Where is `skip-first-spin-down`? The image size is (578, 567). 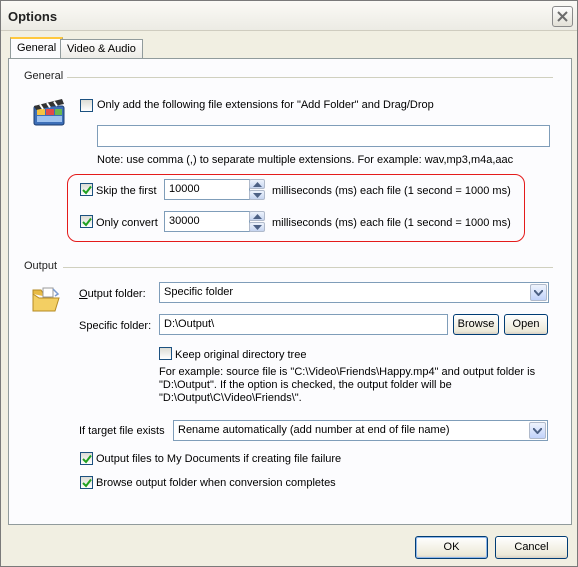 skip-first-spin-down is located at coordinates (257, 195).